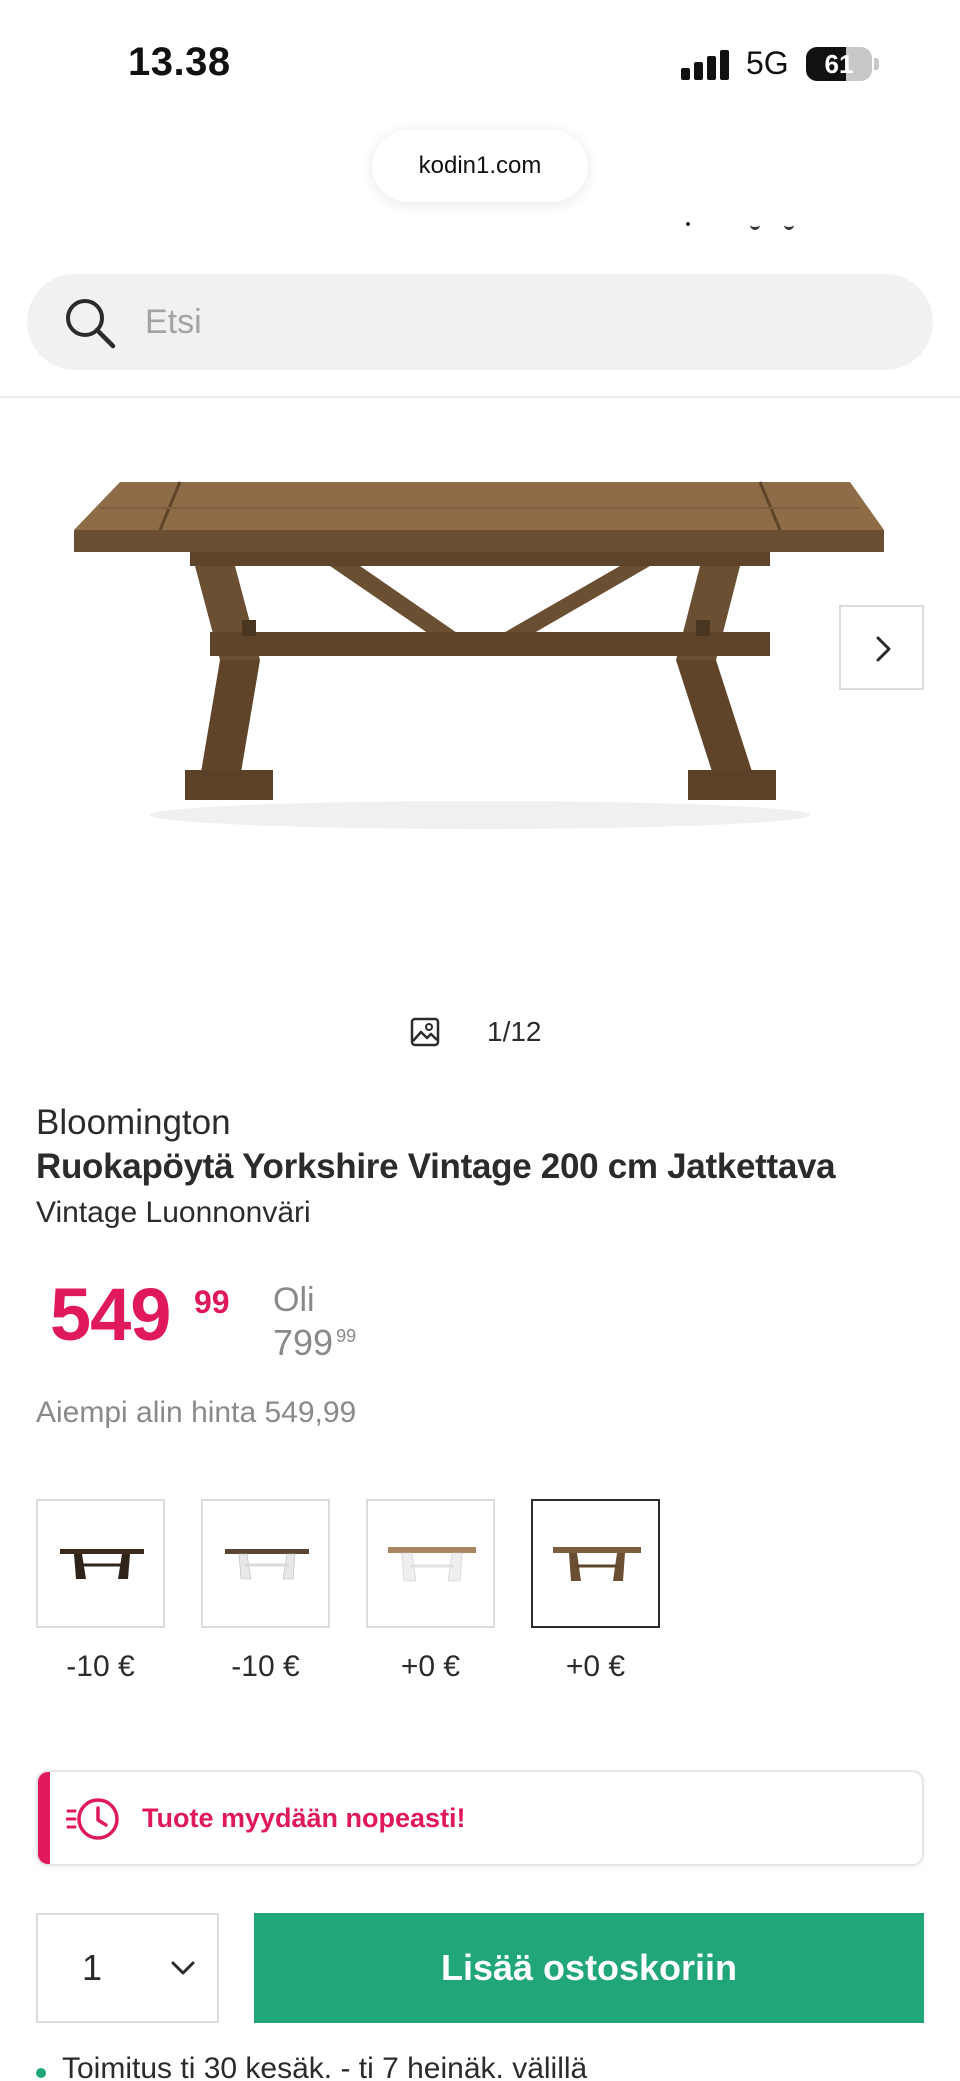  What do you see at coordinates (92, 1967) in the screenshot?
I see `quantity-value: 1` at bounding box center [92, 1967].